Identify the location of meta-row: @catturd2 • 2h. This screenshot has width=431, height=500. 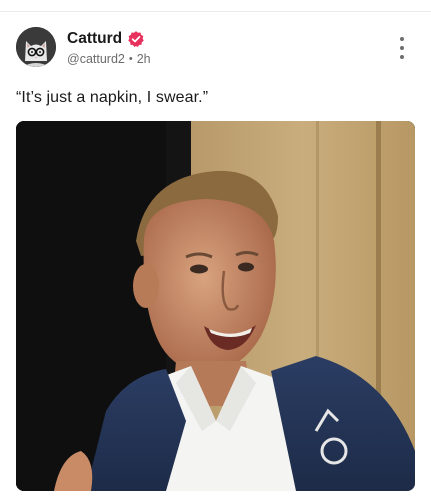
(109, 59).